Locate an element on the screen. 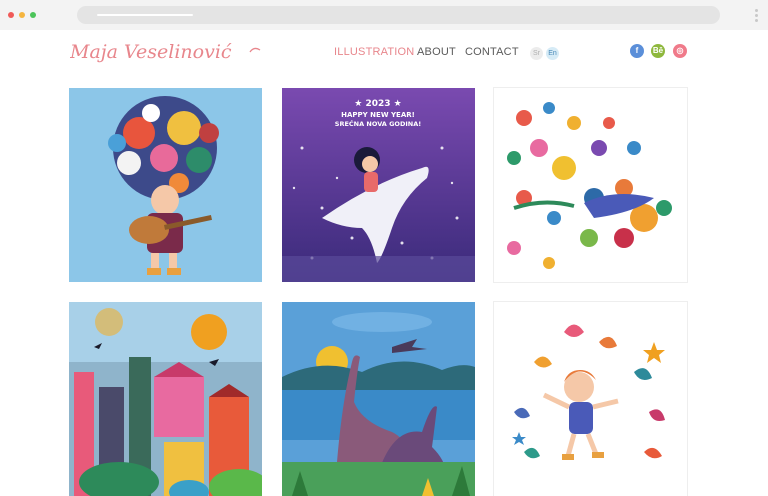 This screenshot has width=768, height=496. address-placeholder is located at coordinates (145, 15).